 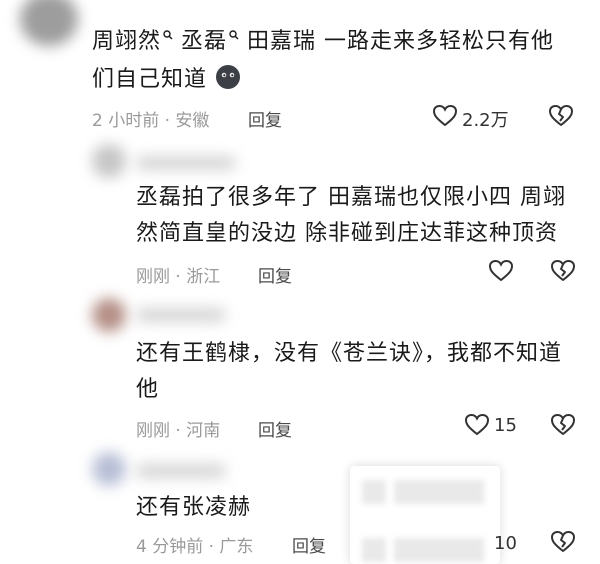 I want to click on comment-text-body: 们自己知道, so click(x=150, y=79).